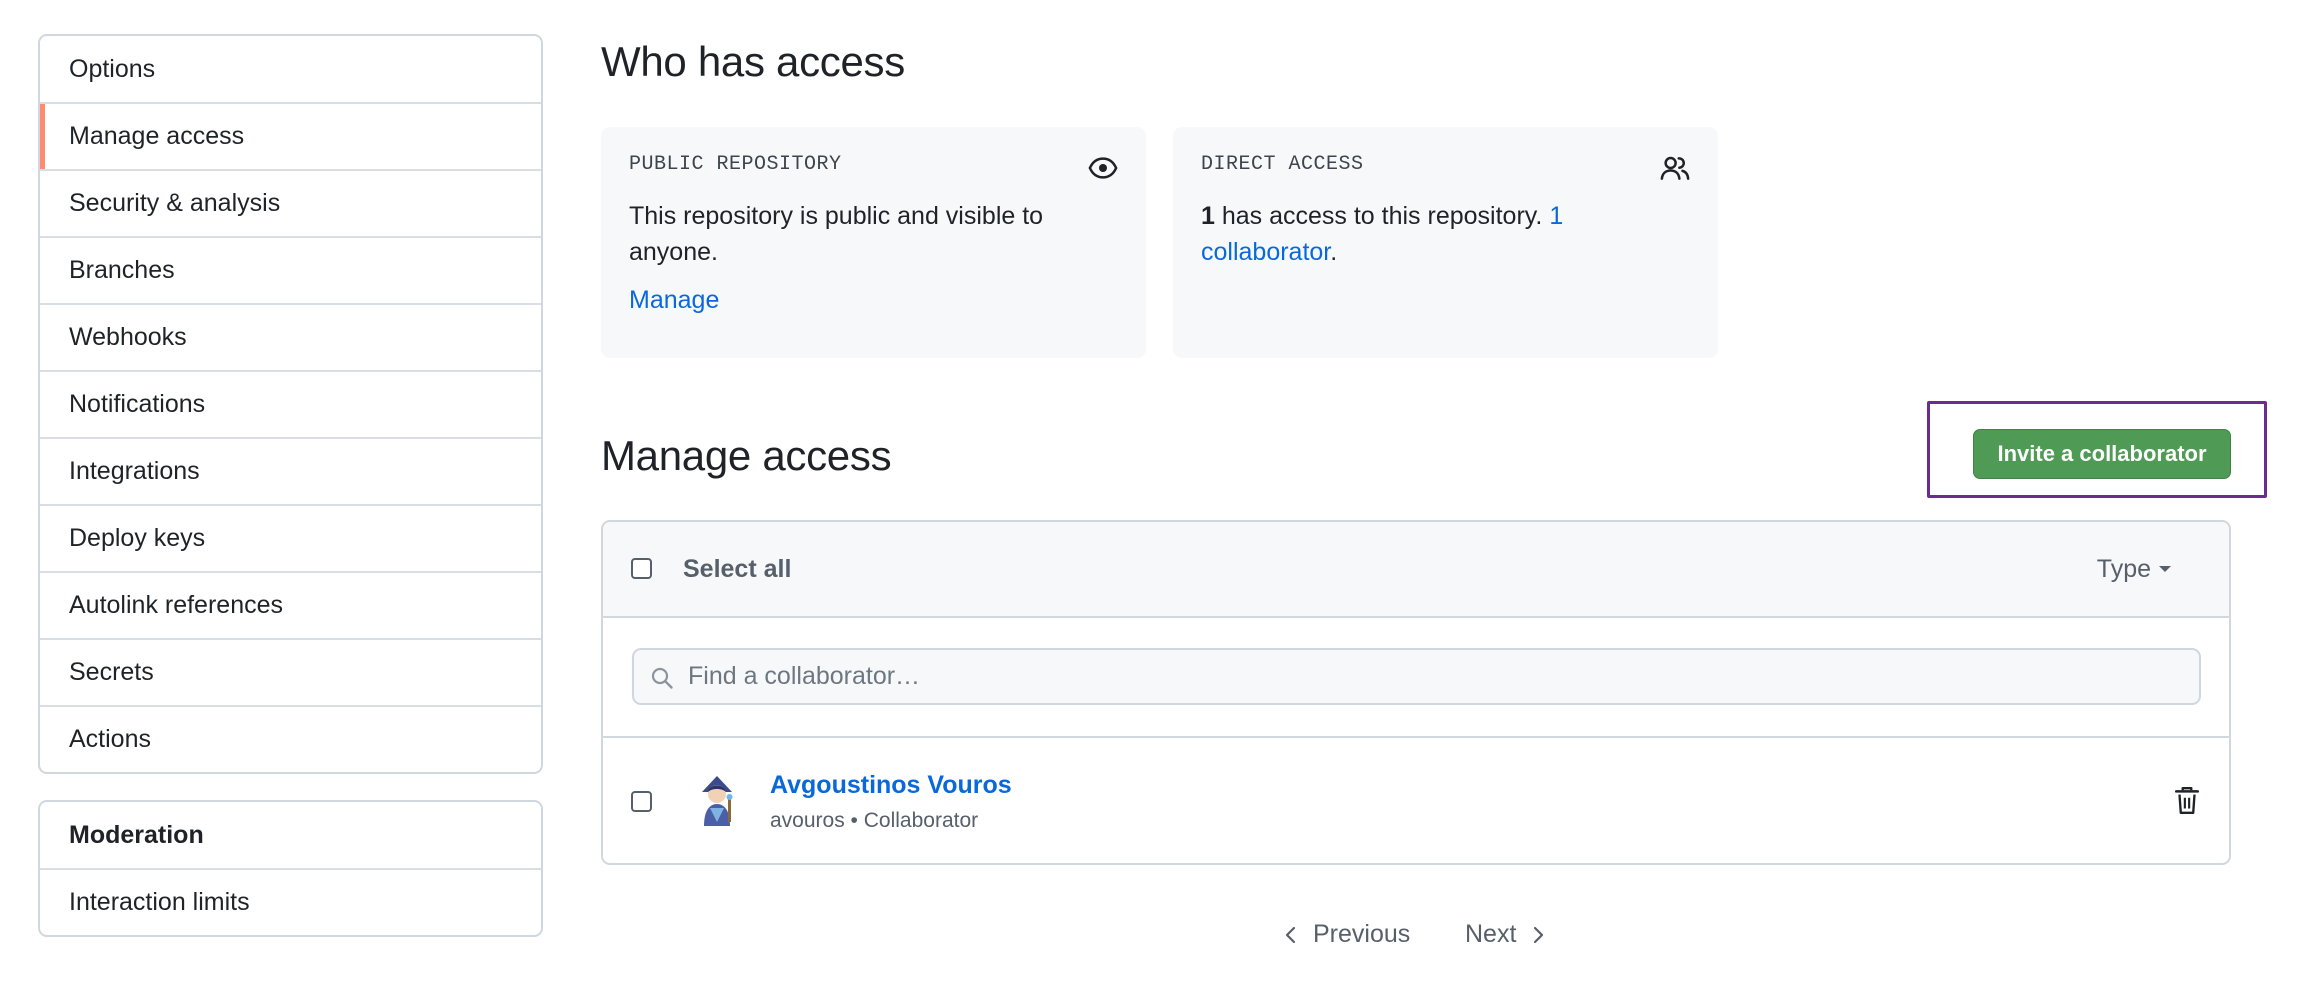  What do you see at coordinates (753, 61) in the screenshot?
I see `who-has-access-title: Who has access` at bounding box center [753, 61].